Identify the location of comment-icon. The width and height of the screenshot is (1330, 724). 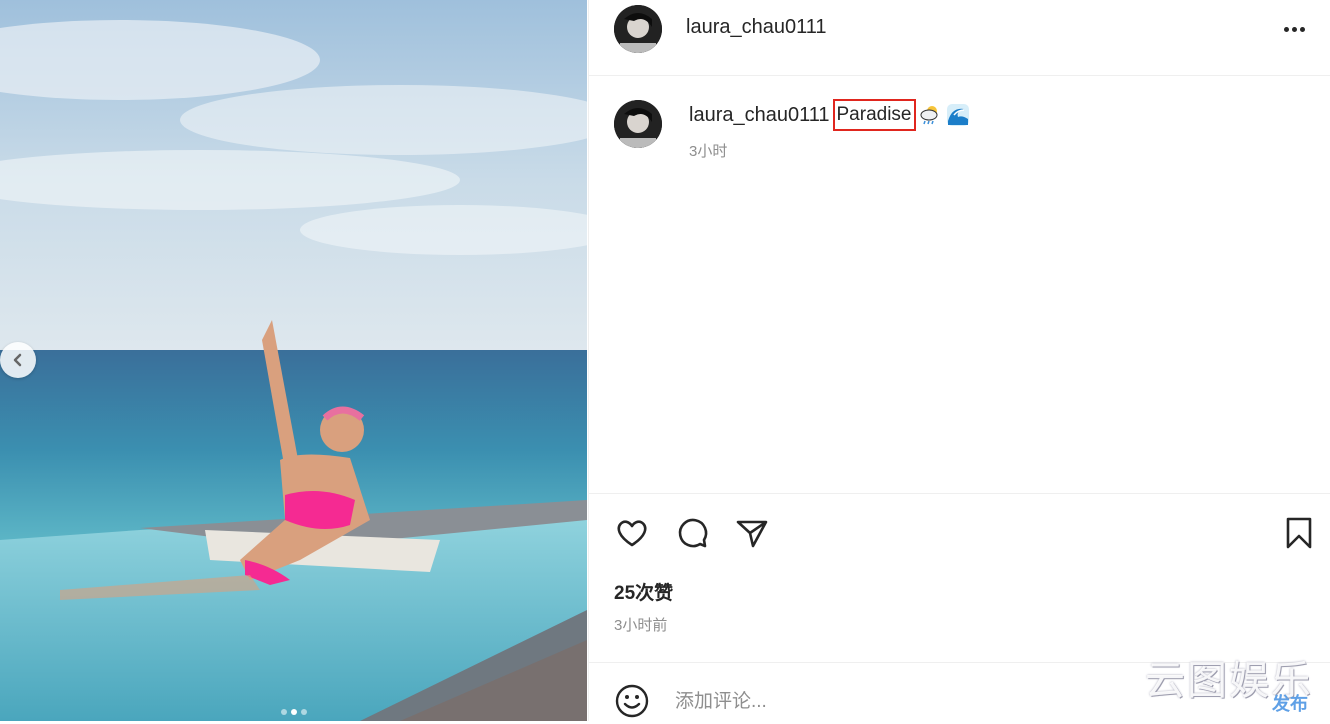
(693, 533).